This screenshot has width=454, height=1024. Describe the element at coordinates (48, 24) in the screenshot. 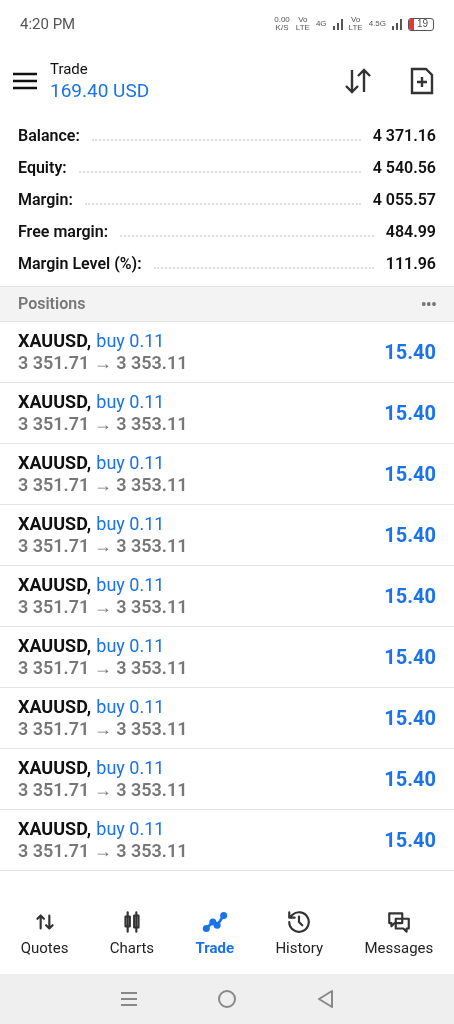

I see `status-time: 4:20 PM` at that location.